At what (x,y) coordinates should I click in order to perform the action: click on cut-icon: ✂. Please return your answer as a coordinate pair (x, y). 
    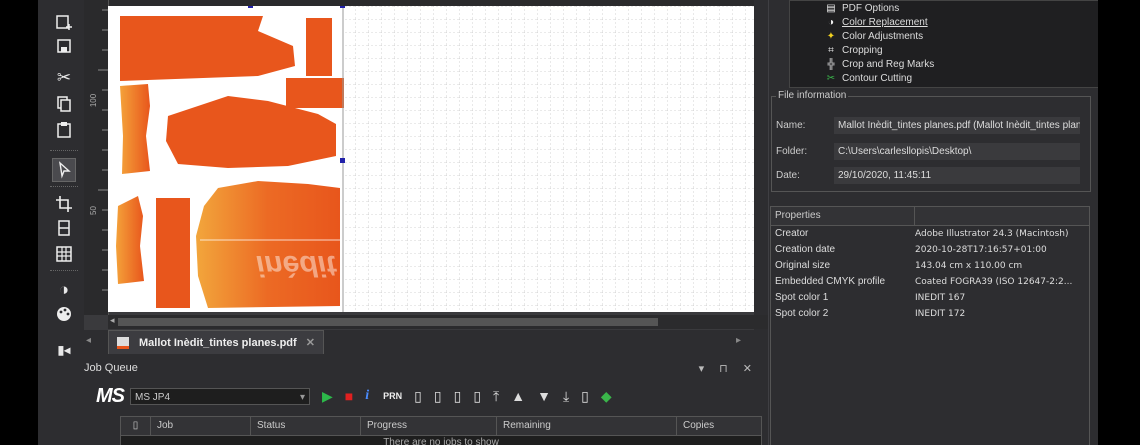
    Looking at the image, I should click on (64, 78).